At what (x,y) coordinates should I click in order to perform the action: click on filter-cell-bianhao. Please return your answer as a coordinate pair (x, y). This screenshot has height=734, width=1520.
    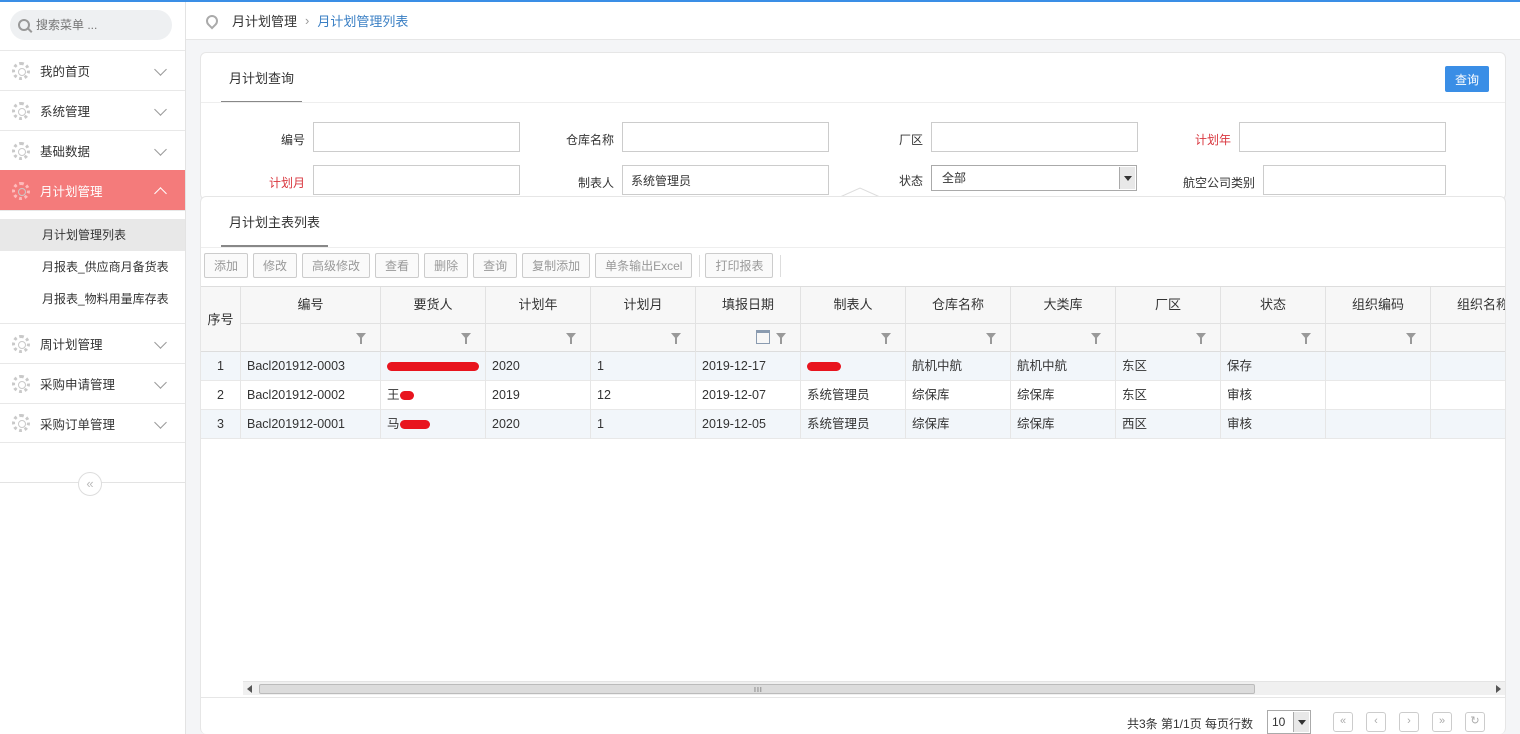
    Looking at the image, I should click on (311, 337).